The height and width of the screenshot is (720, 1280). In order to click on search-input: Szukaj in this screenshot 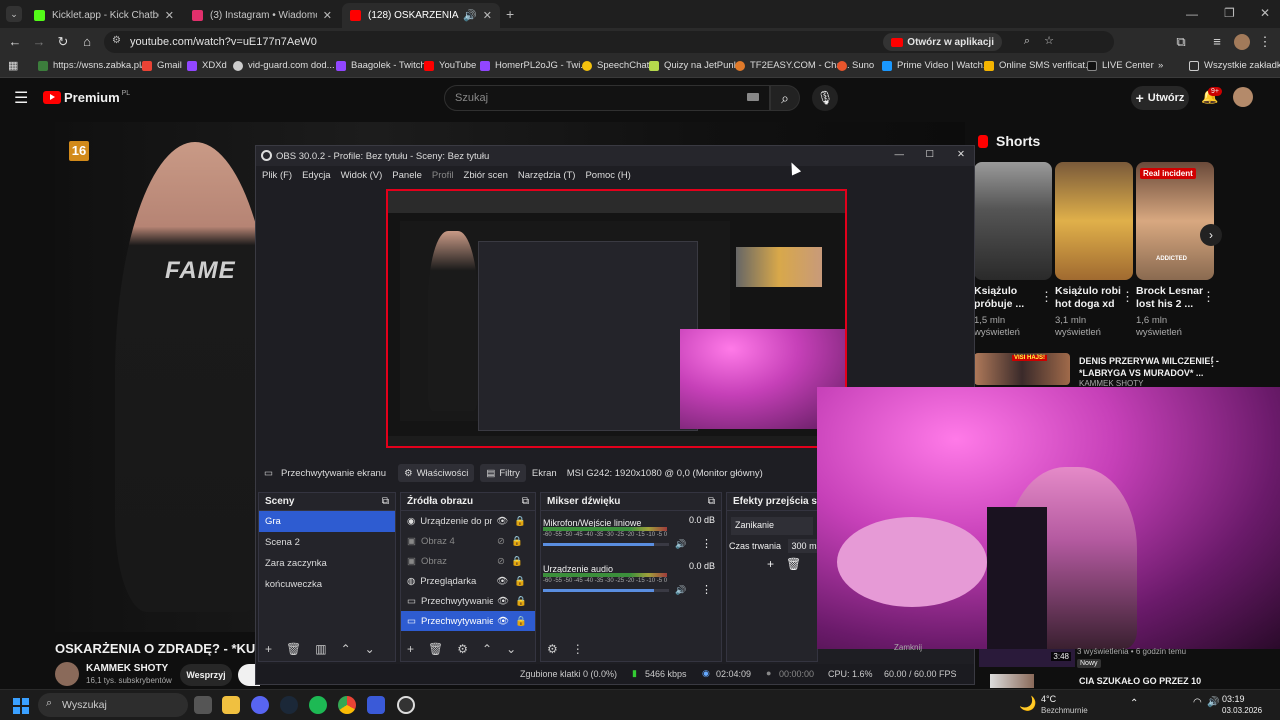, I will do `click(607, 98)`.